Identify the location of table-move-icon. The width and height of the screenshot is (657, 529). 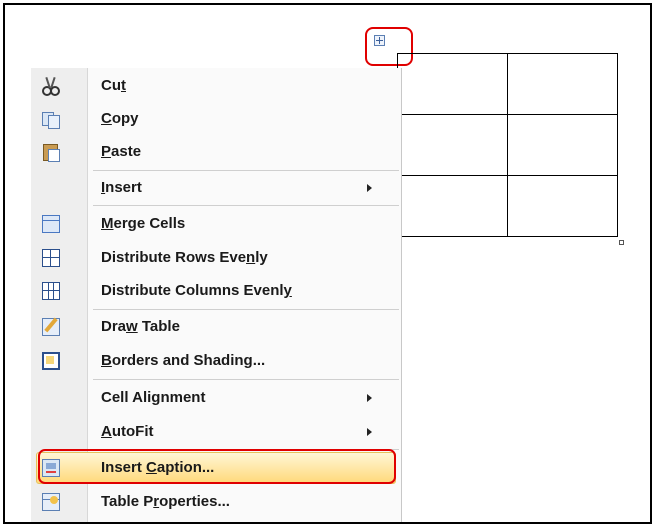
(379, 40).